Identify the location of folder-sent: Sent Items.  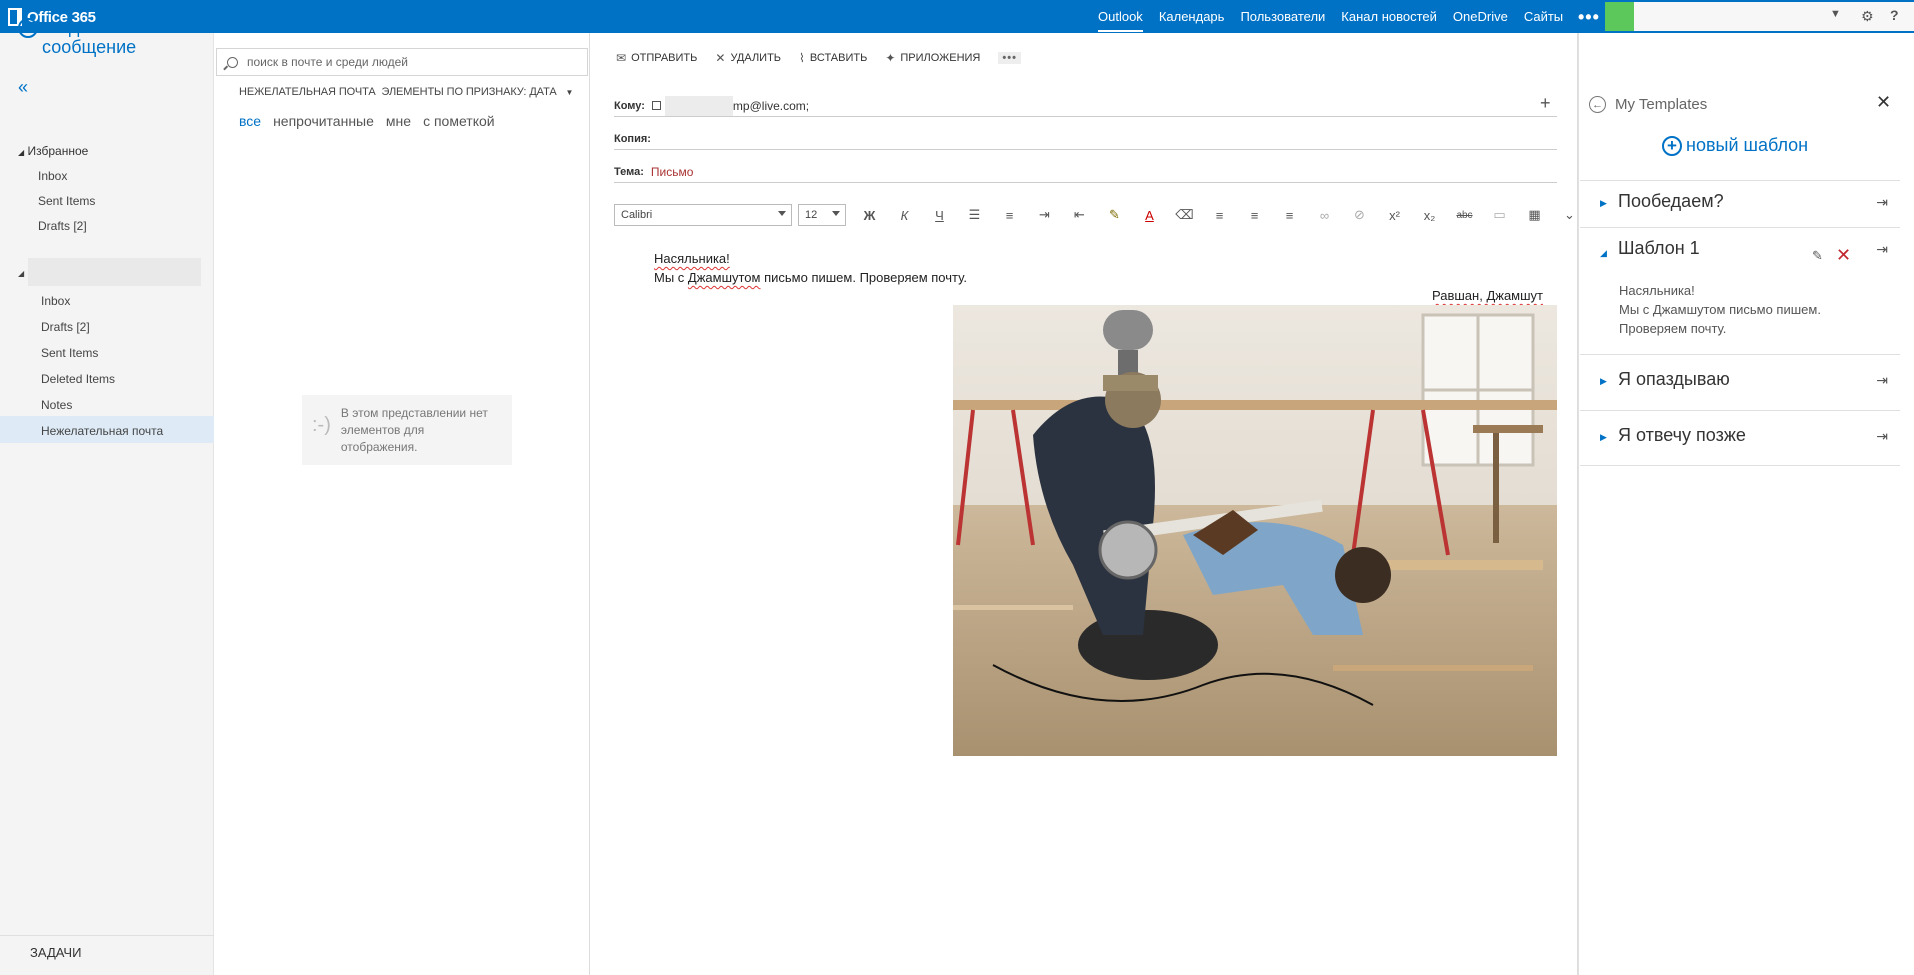
(69, 353).